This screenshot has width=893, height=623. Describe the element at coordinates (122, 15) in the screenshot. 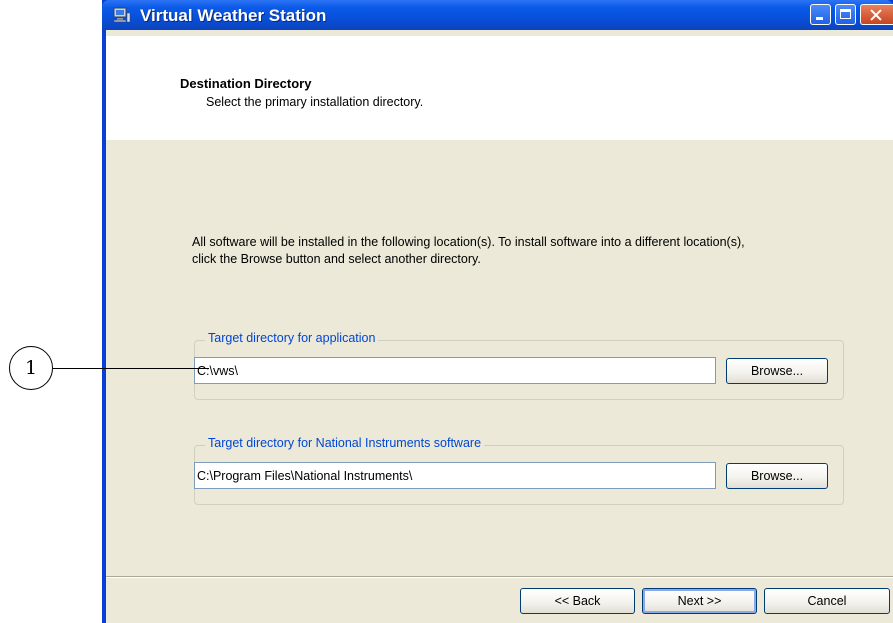

I see `computer-icon` at that location.